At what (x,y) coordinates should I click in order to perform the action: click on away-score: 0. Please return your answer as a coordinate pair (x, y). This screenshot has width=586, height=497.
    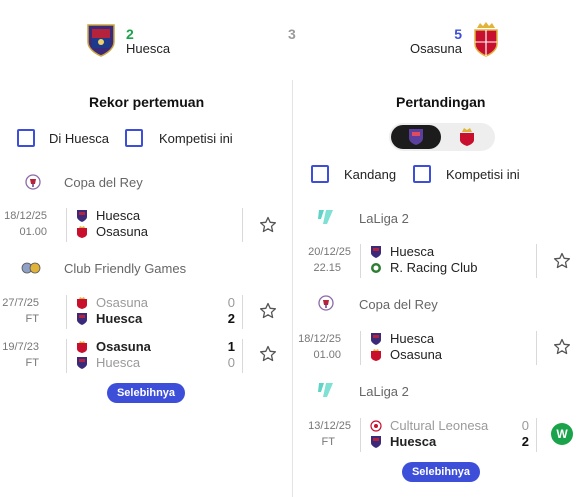
    Looking at the image, I should click on (231, 362).